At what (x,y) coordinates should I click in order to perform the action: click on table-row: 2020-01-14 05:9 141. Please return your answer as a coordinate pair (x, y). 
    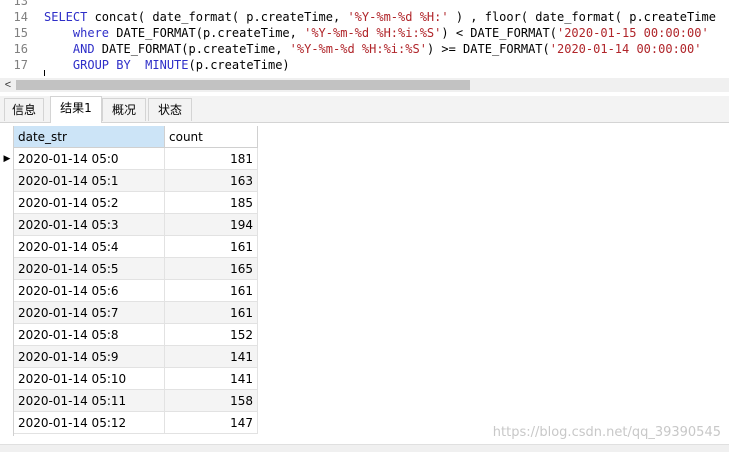
    Looking at the image, I should click on (129, 357).